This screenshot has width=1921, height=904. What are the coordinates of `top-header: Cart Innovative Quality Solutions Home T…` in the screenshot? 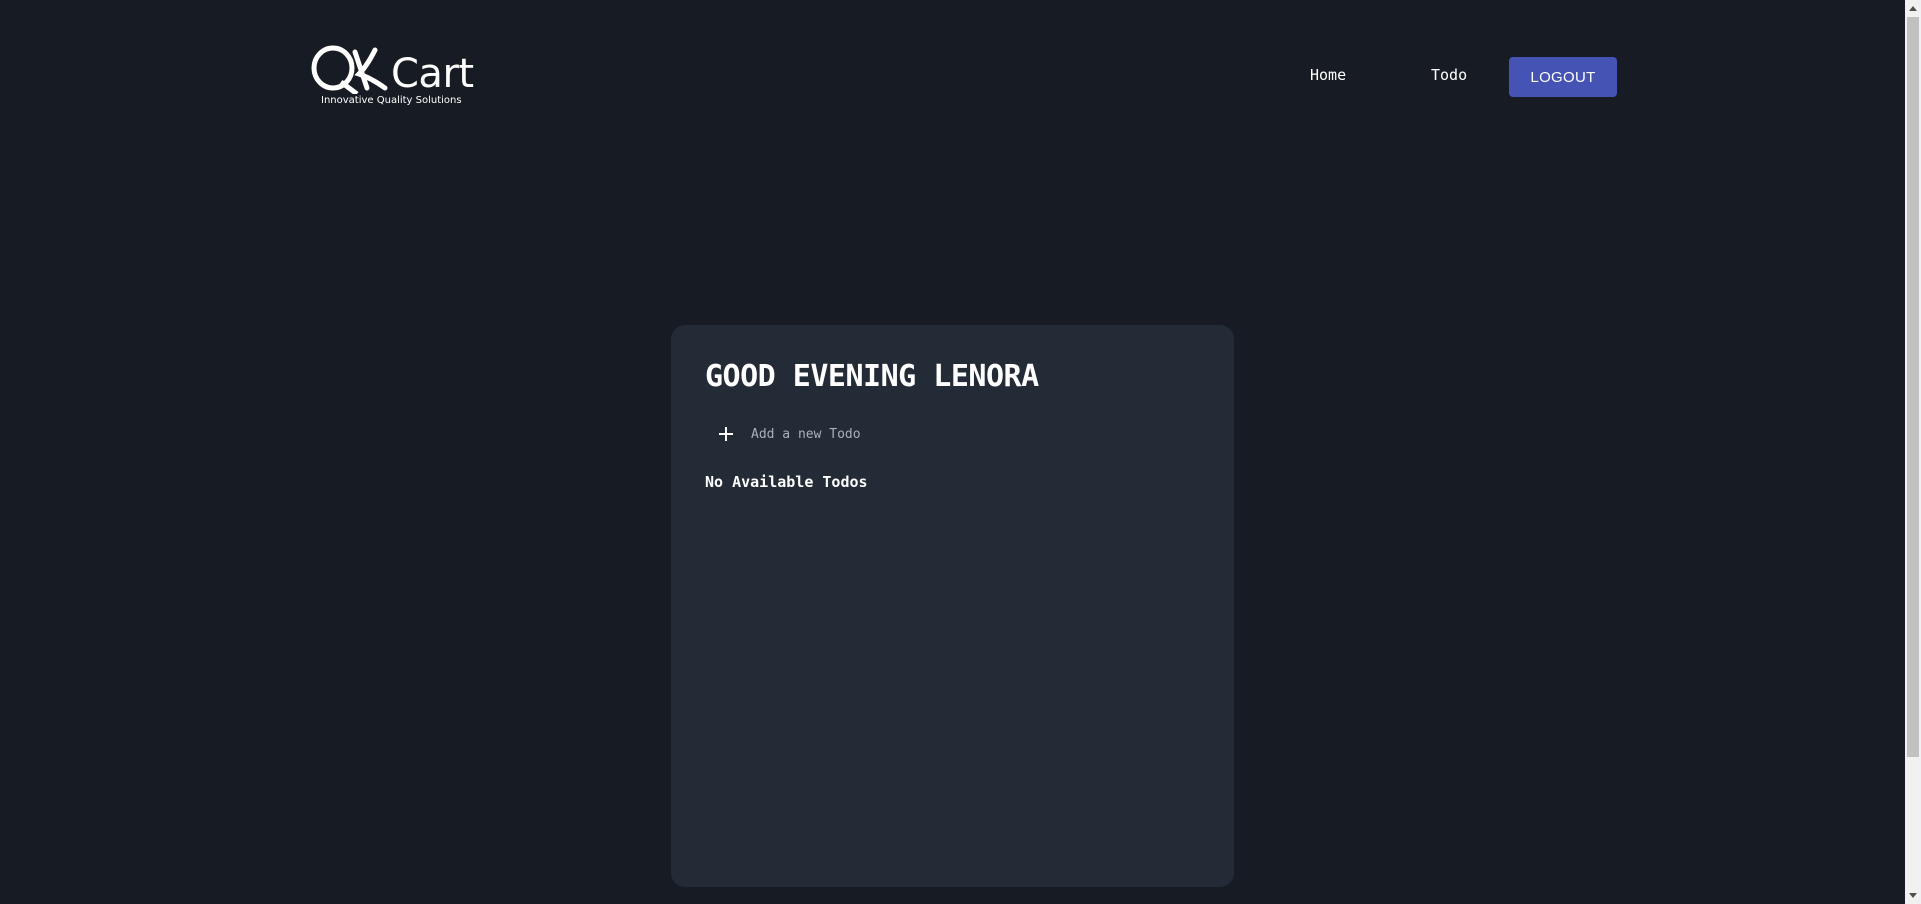 It's located at (952, 60).